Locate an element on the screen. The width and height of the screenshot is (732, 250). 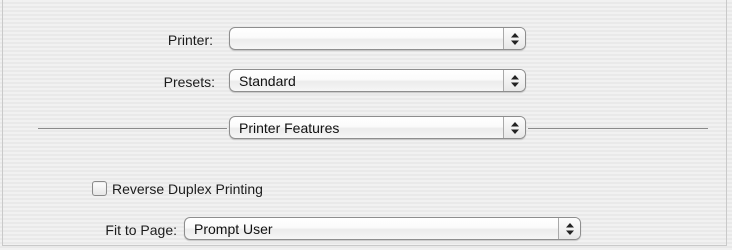
panel-selector-popup: Printer Features is located at coordinates (377, 127).